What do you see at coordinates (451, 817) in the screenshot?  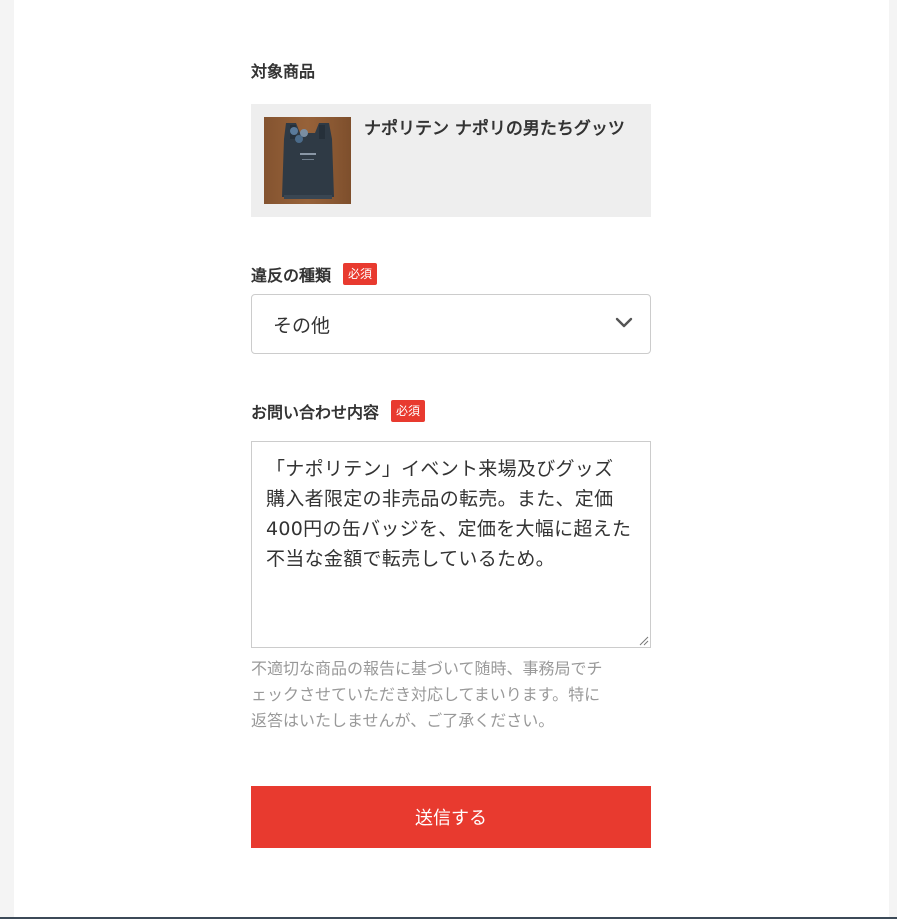 I see `submit-button: 送信する` at bounding box center [451, 817].